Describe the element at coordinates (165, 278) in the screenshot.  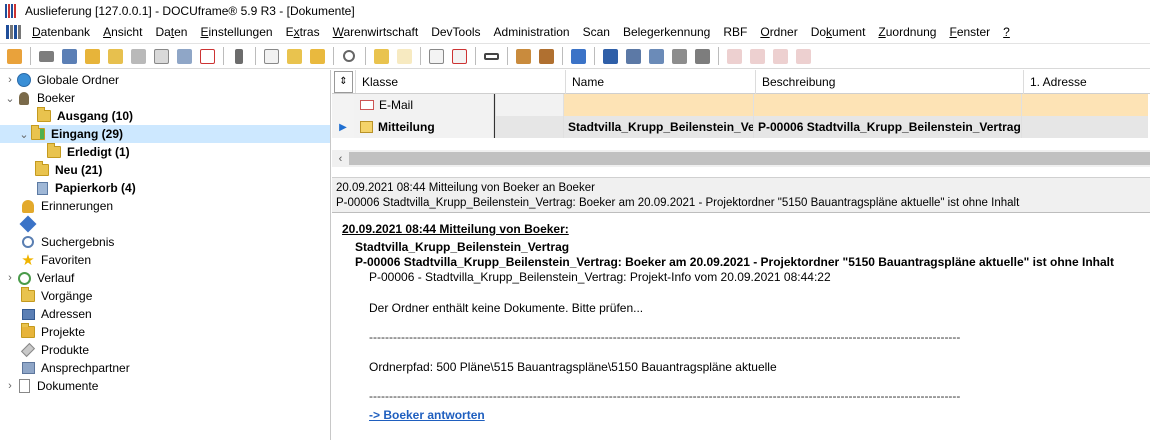
I see `tree-item-verlauf: › Verlauf` at that location.